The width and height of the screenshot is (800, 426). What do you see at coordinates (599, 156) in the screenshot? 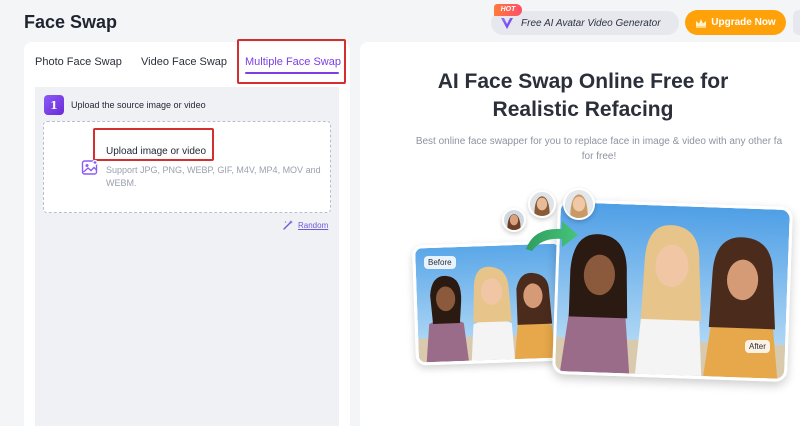
I see `hero-subtitle-line-2: for free!` at bounding box center [599, 156].